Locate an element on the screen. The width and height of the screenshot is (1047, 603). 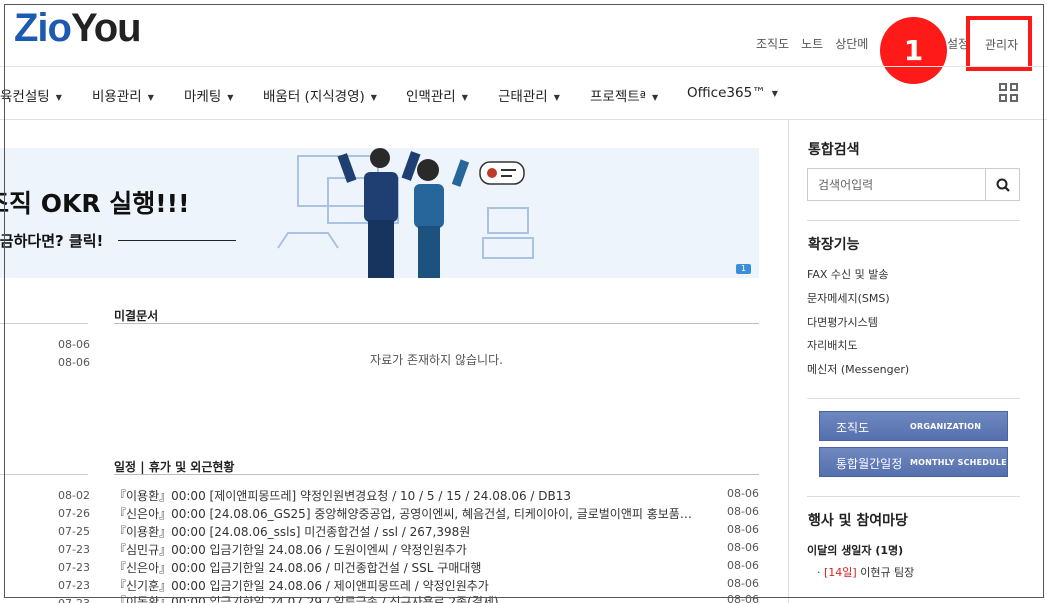
banner-illustration-icon is located at coordinates (405, 213).